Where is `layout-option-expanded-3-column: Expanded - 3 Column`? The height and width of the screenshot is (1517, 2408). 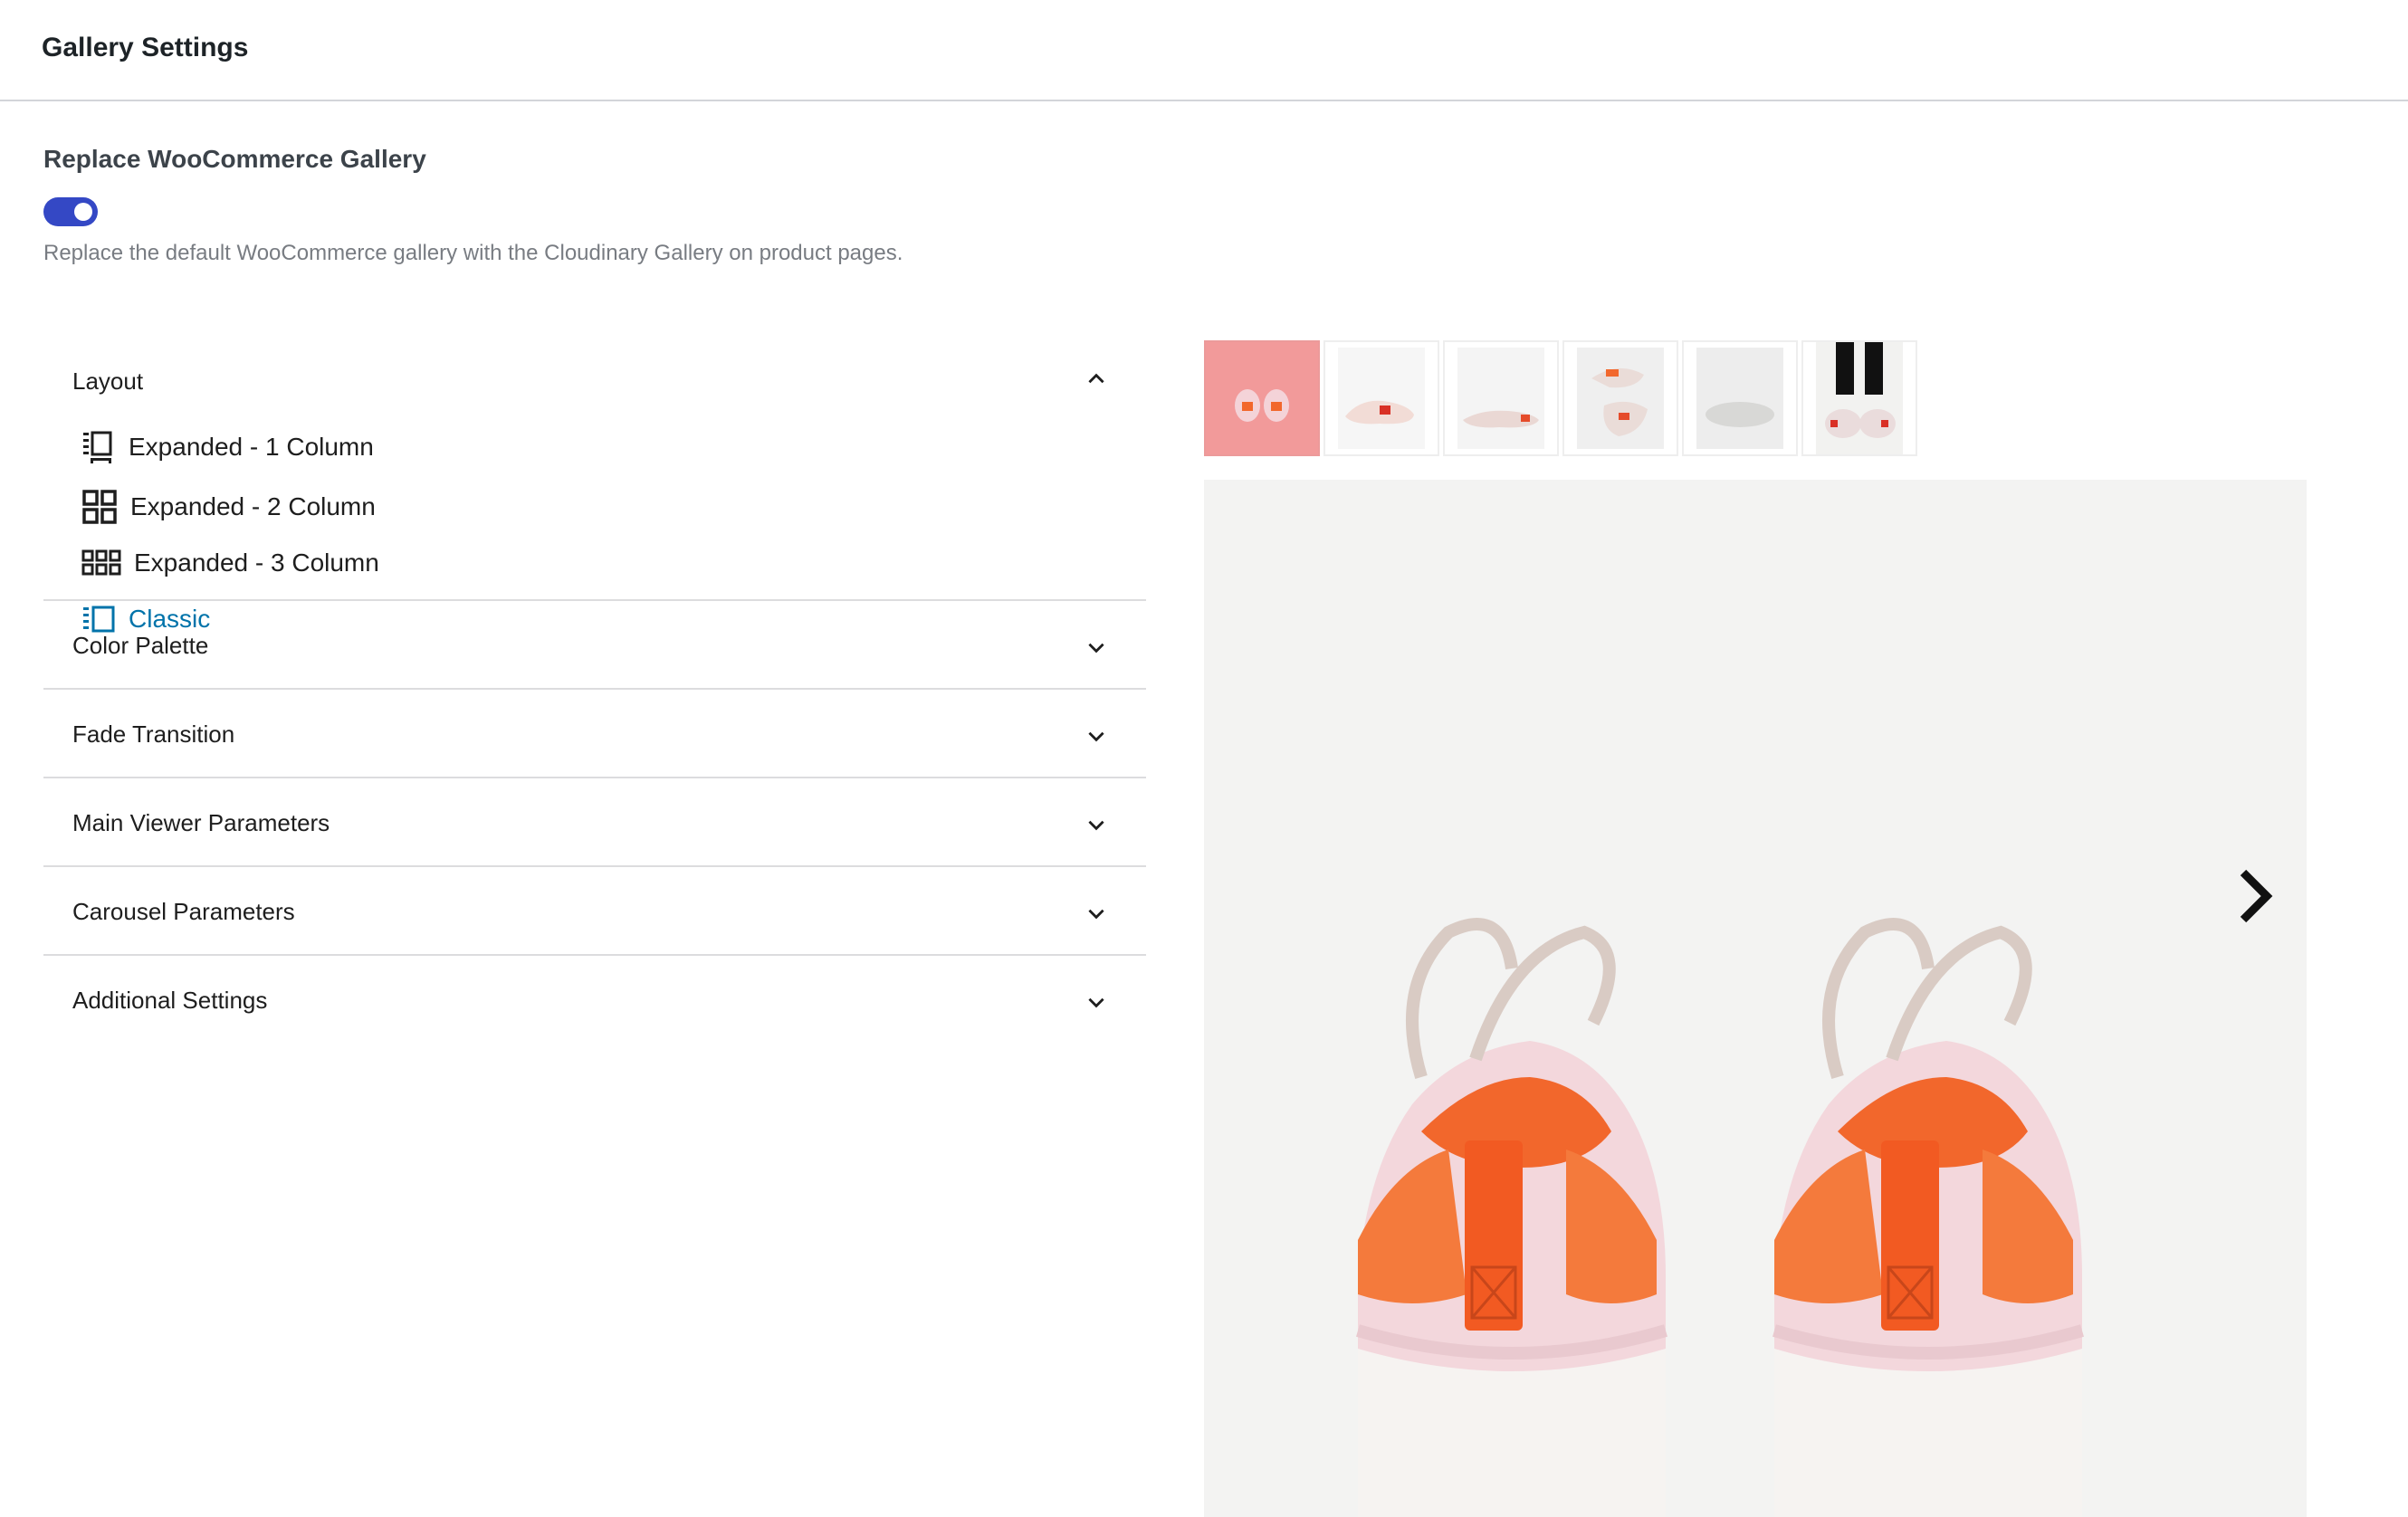
layout-option-expanded-3-column: Expanded - 3 Column is located at coordinates (230, 563).